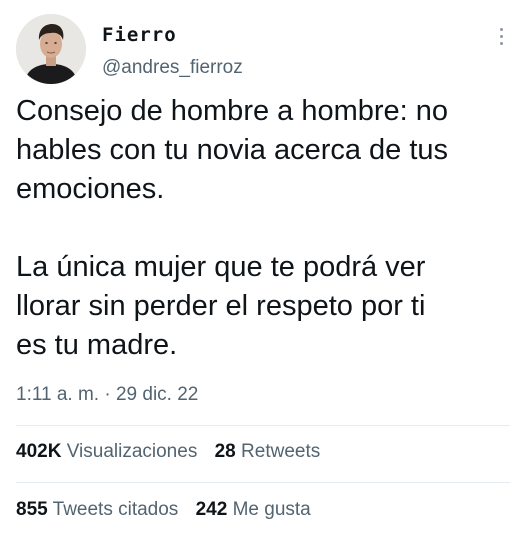  What do you see at coordinates (281, 451) in the screenshot?
I see `retweets-label: Retweets` at bounding box center [281, 451].